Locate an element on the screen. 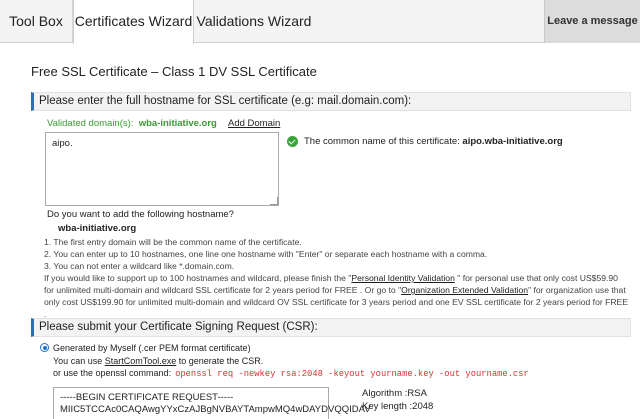  hostname-input: aipo. is located at coordinates (162, 169).